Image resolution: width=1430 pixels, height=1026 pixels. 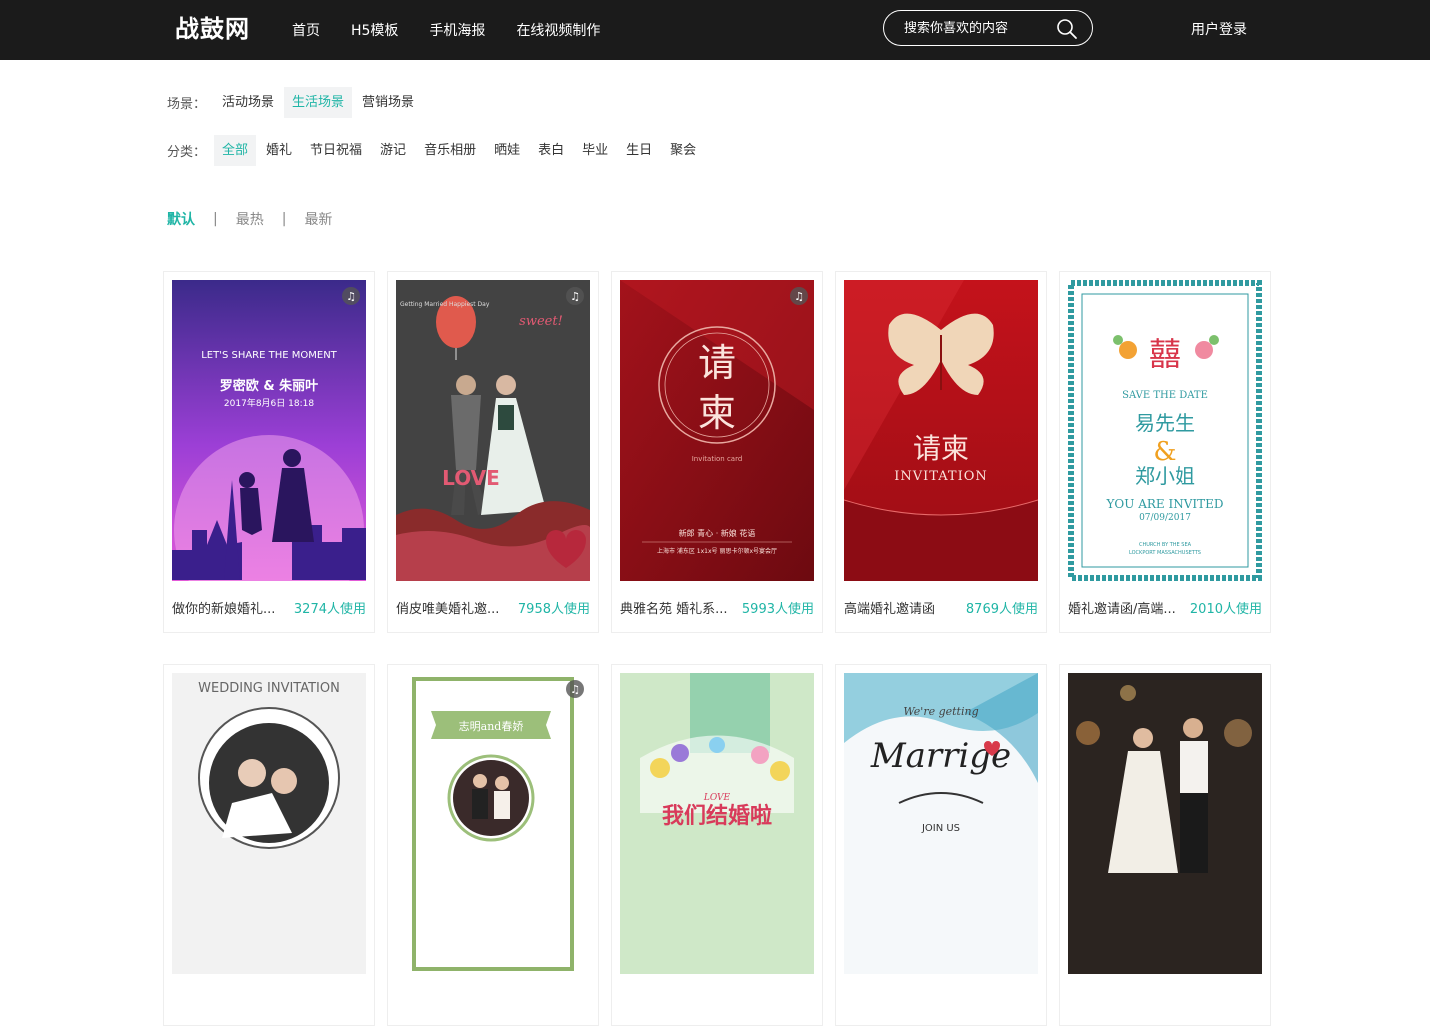 I want to click on card-image-text: 上海市 浦东区 1x1x号 丽思卡尔顿x号宴会厅, so click(x=717, y=551).